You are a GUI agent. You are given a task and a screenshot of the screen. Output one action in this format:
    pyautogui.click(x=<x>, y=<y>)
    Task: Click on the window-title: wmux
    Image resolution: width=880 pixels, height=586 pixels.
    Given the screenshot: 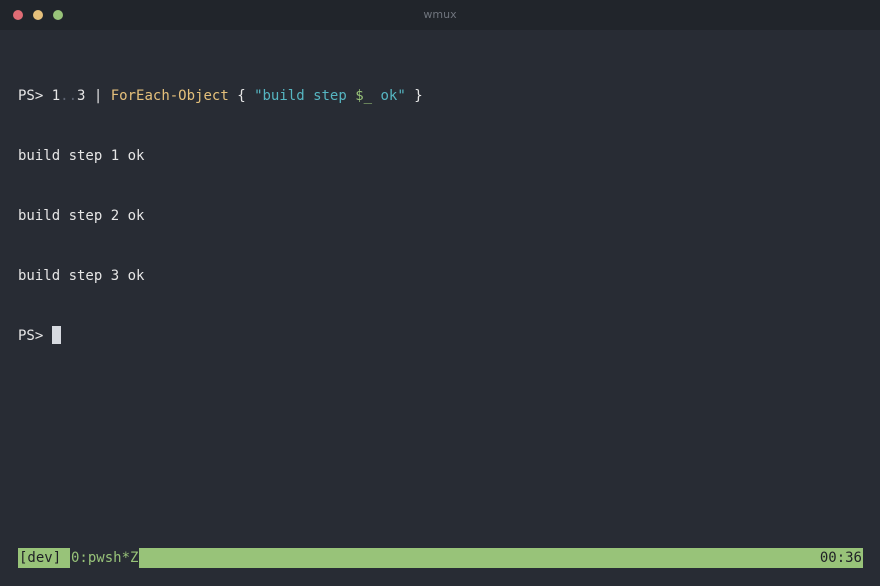 What is the action you would take?
    pyautogui.click(x=440, y=14)
    